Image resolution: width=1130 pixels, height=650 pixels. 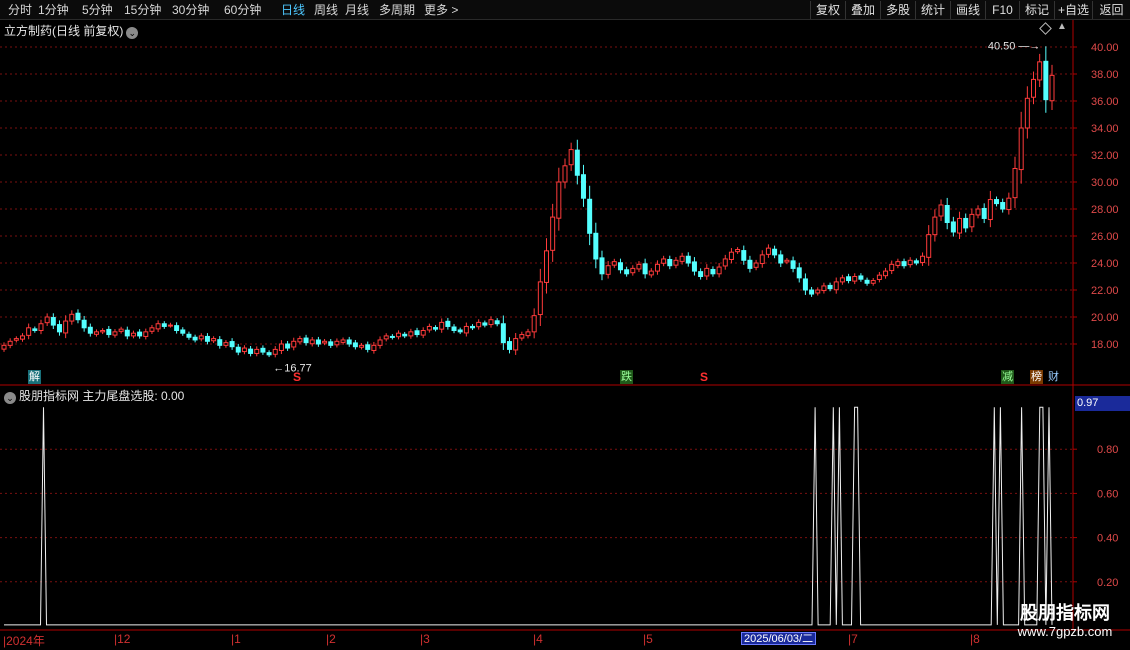 I want to click on signal-s-marker: S, so click(x=704, y=377).